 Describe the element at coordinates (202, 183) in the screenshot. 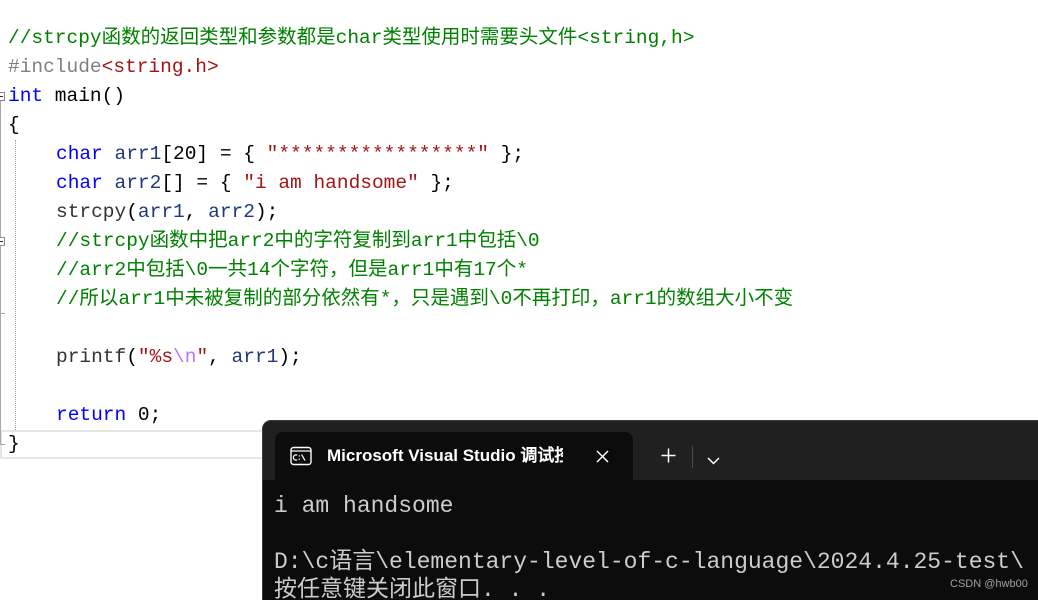

I see `punctuation: [] = {` at that location.